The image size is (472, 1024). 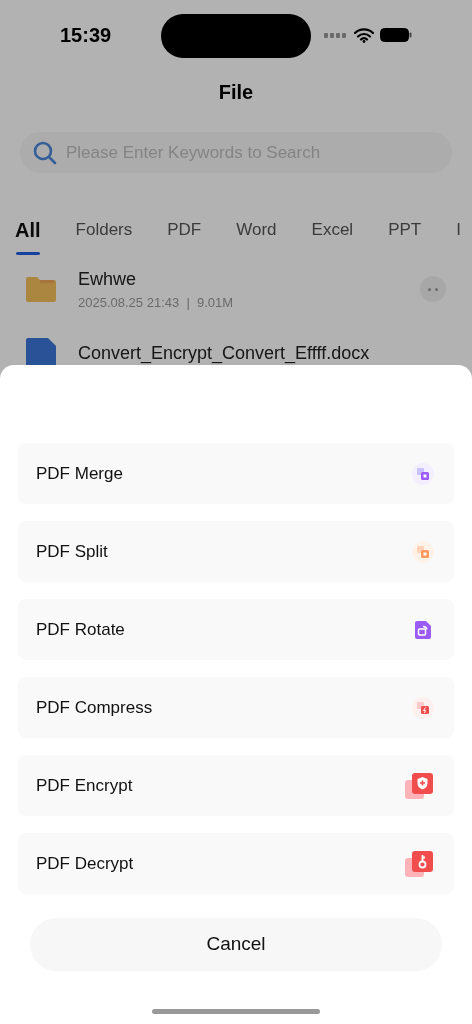 I want to click on status-time: 15:39, so click(x=86, y=35).